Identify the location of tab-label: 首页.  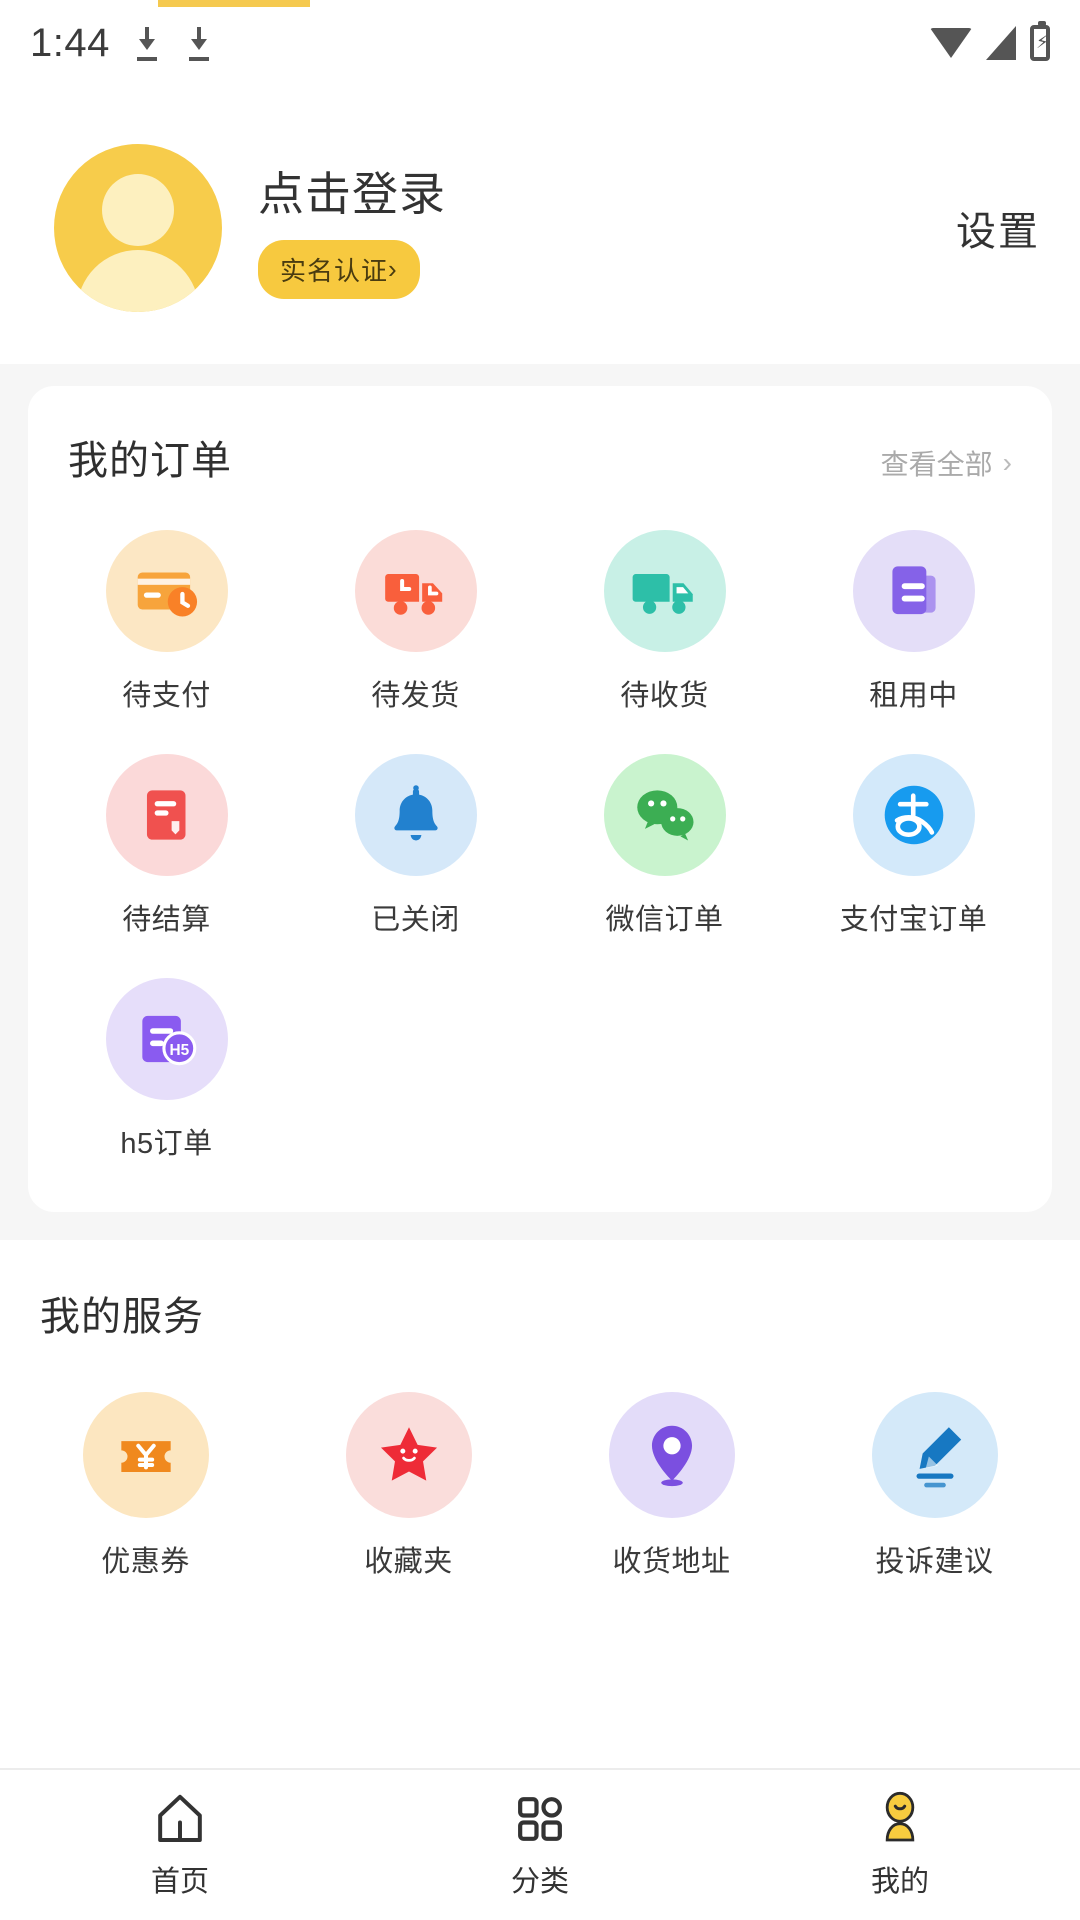
(179, 1882).